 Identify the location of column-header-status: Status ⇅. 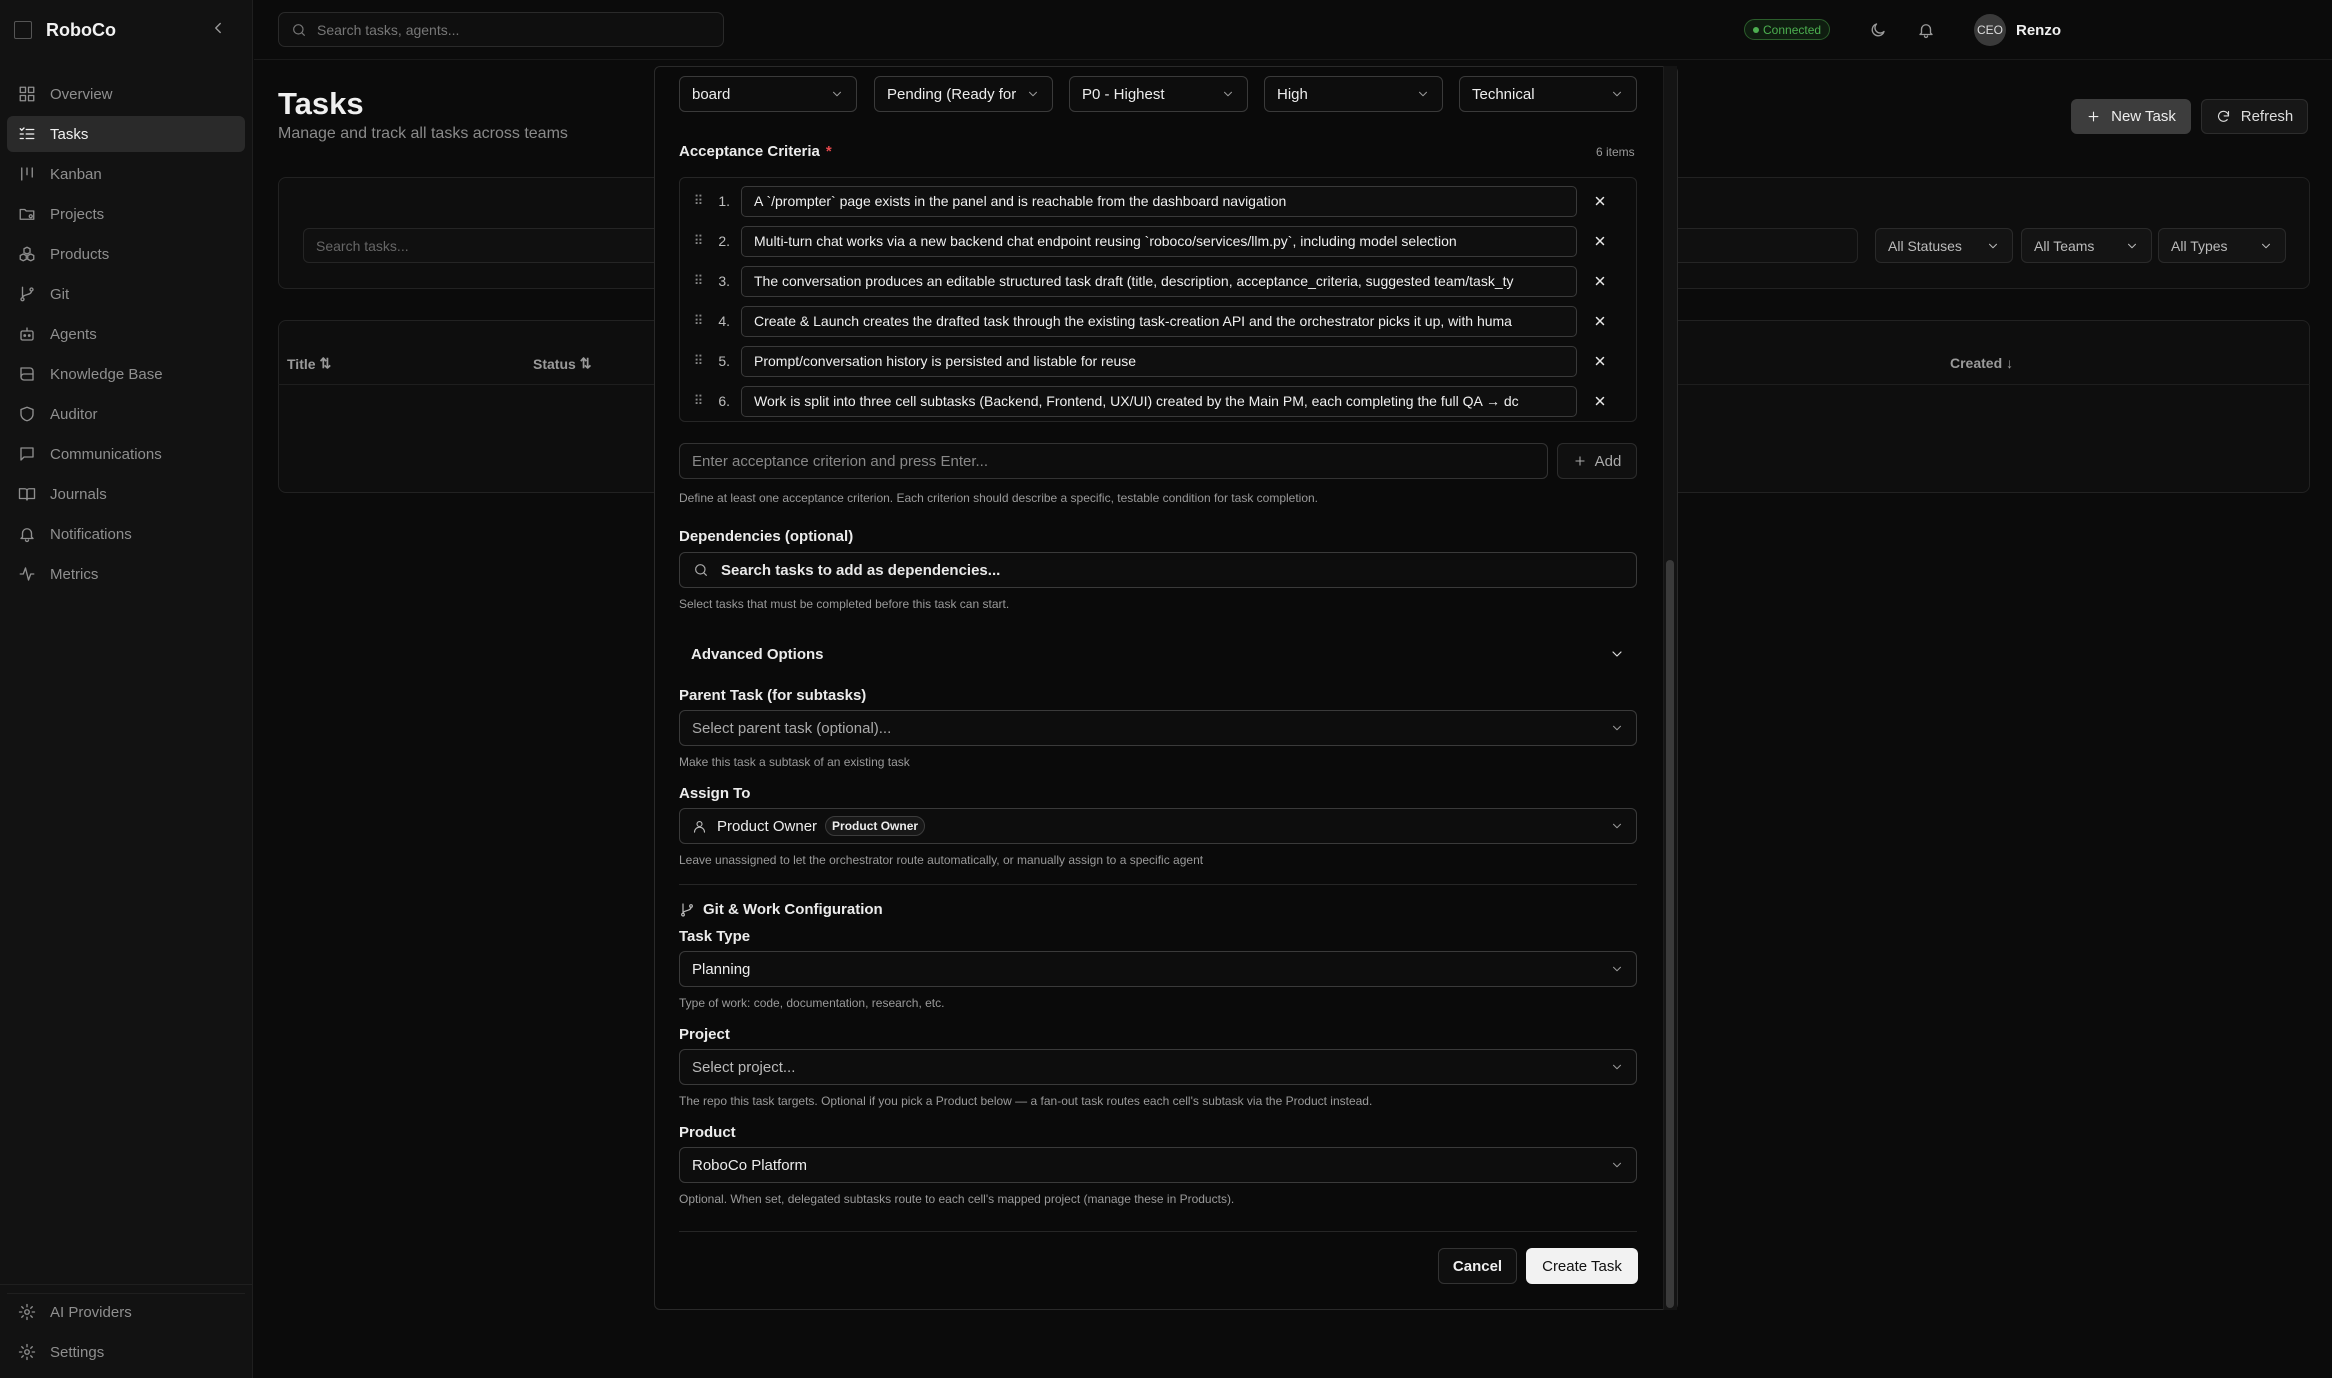
(562, 363).